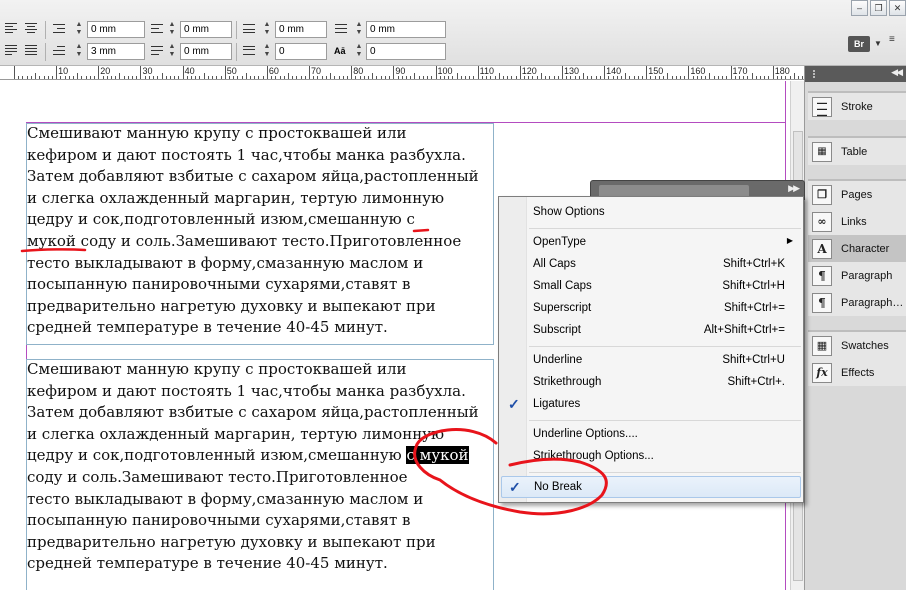 Image resolution: width=906 pixels, height=590 pixels. Describe the element at coordinates (857, 194) in the screenshot. I see `panel-pages: ❐ Pages` at that location.